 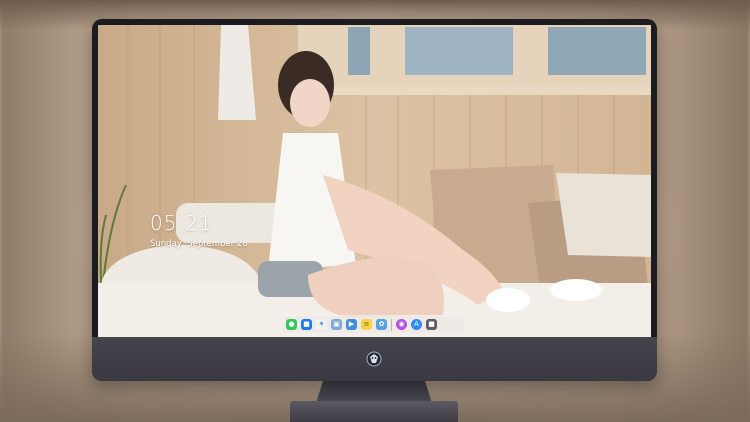 I want to click on monitor-stand-base, so click(x=374, y=411).